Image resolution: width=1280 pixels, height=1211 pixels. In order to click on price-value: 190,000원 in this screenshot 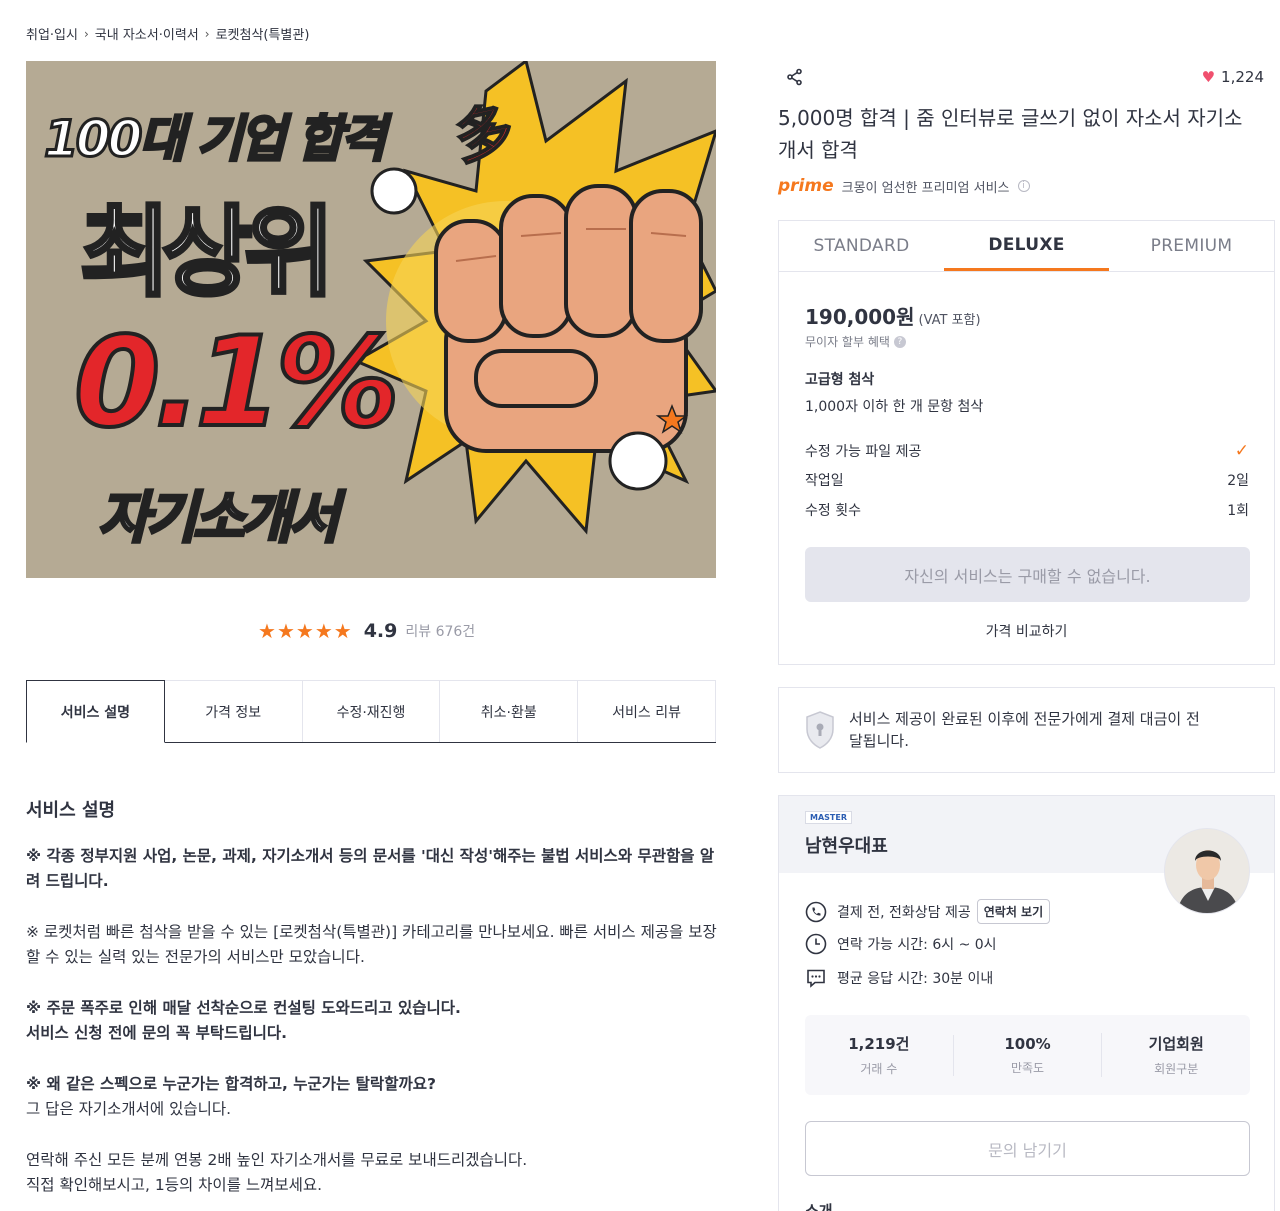, I will do `click(860, 317)`.